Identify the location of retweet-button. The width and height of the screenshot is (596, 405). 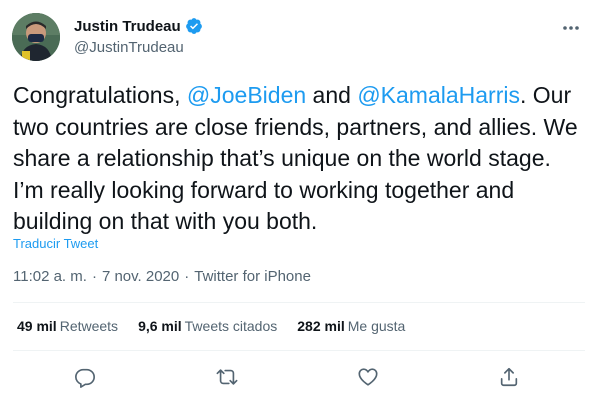
(227, 377).